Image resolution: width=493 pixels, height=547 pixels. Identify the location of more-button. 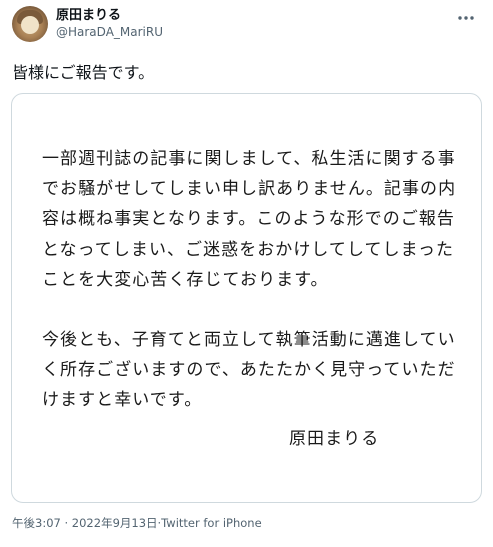
(466, 18).